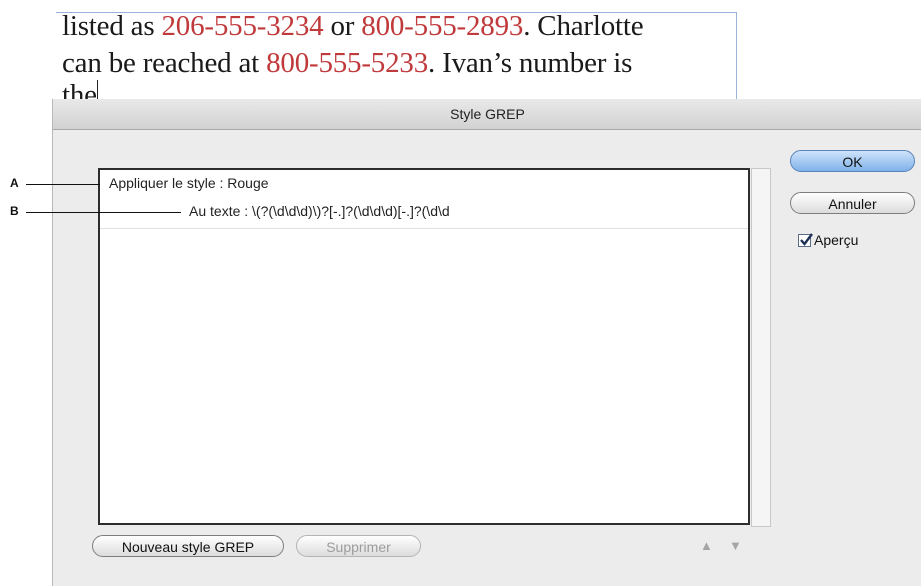 The width and height of the screenshot is (921, 586). Describe the element at coordinates (358, 546) in the screenshot. I see `delete-button: Supprimer` at that location.